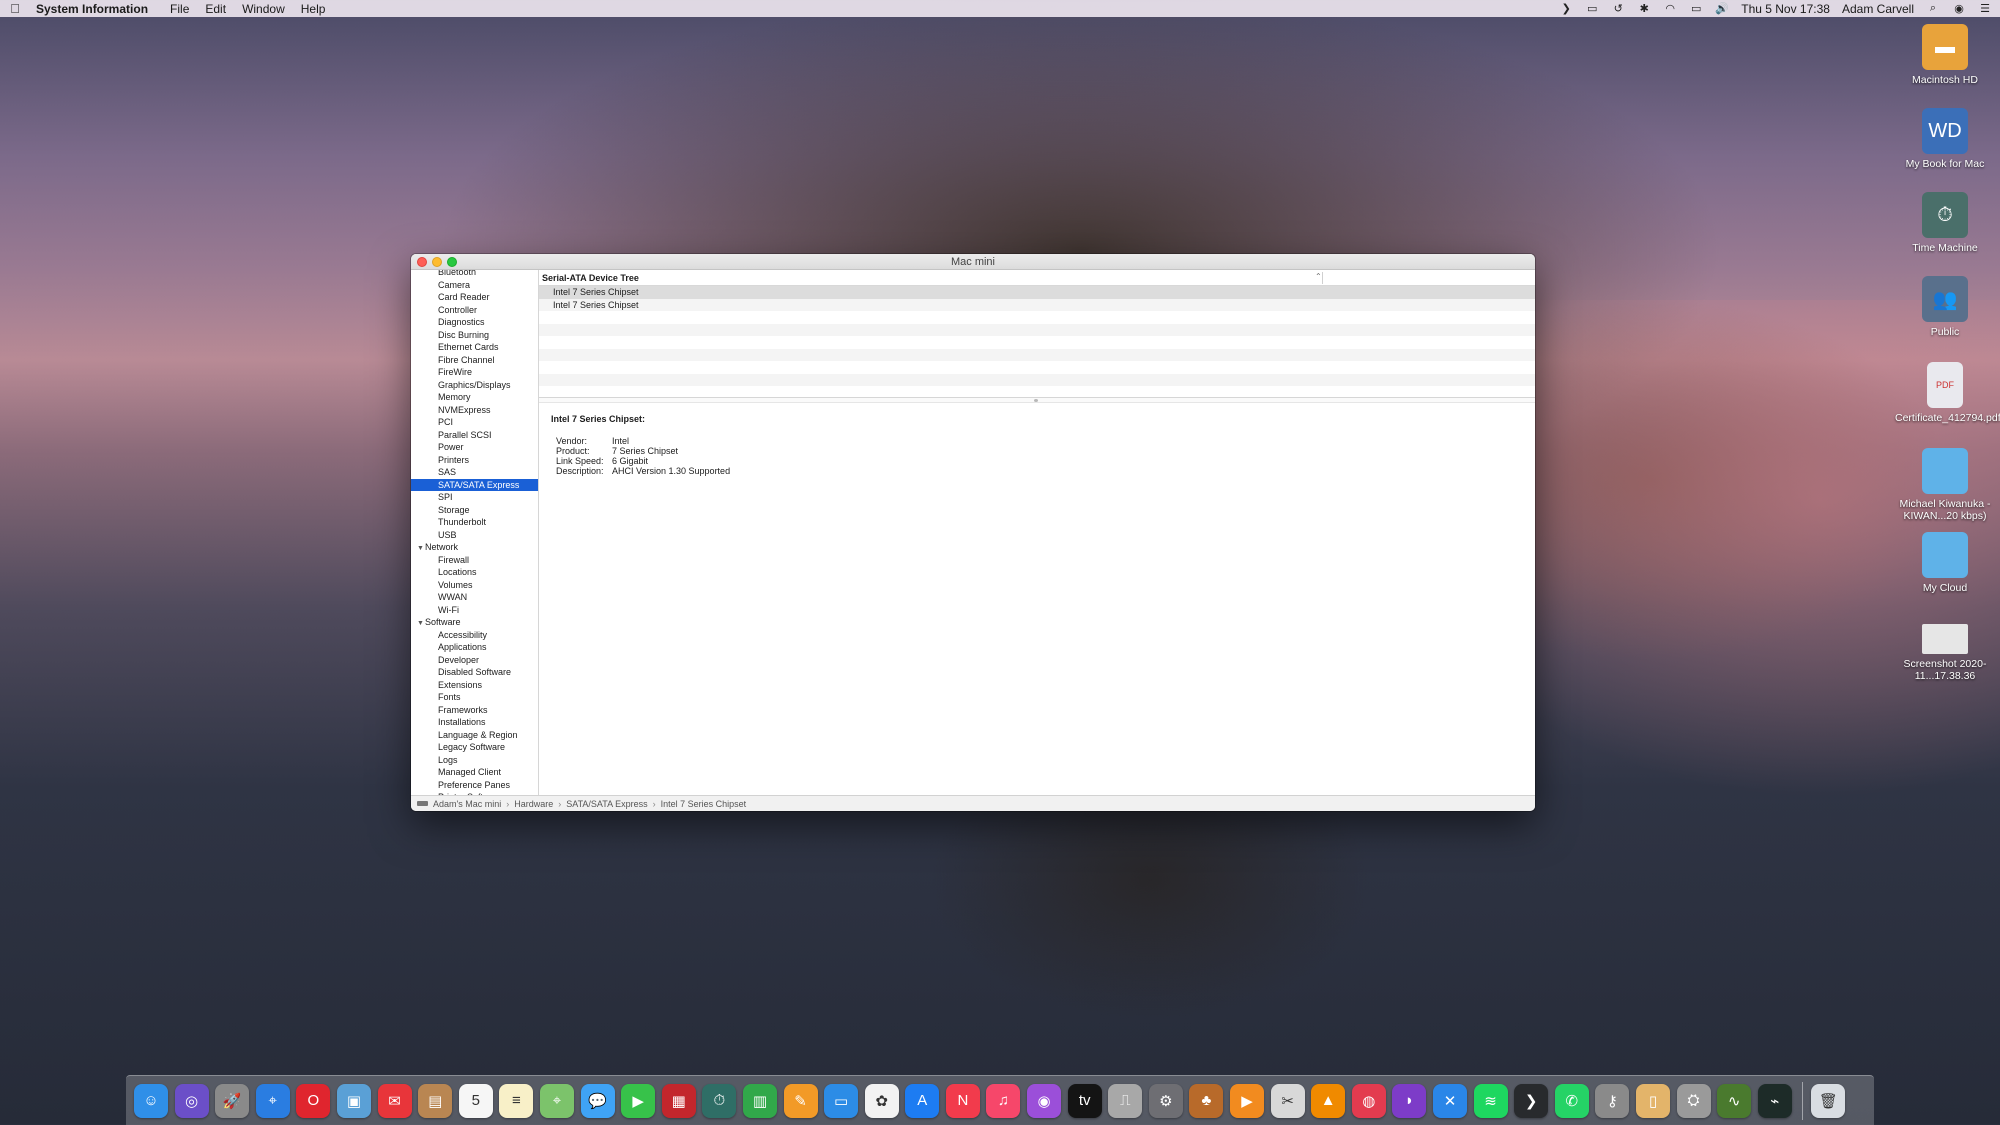 The height and width of the screenshot is (1125, 2000). Describe the element at coordinates (263, 9) in the screenshot. I see `menu-window: Window` at that location.